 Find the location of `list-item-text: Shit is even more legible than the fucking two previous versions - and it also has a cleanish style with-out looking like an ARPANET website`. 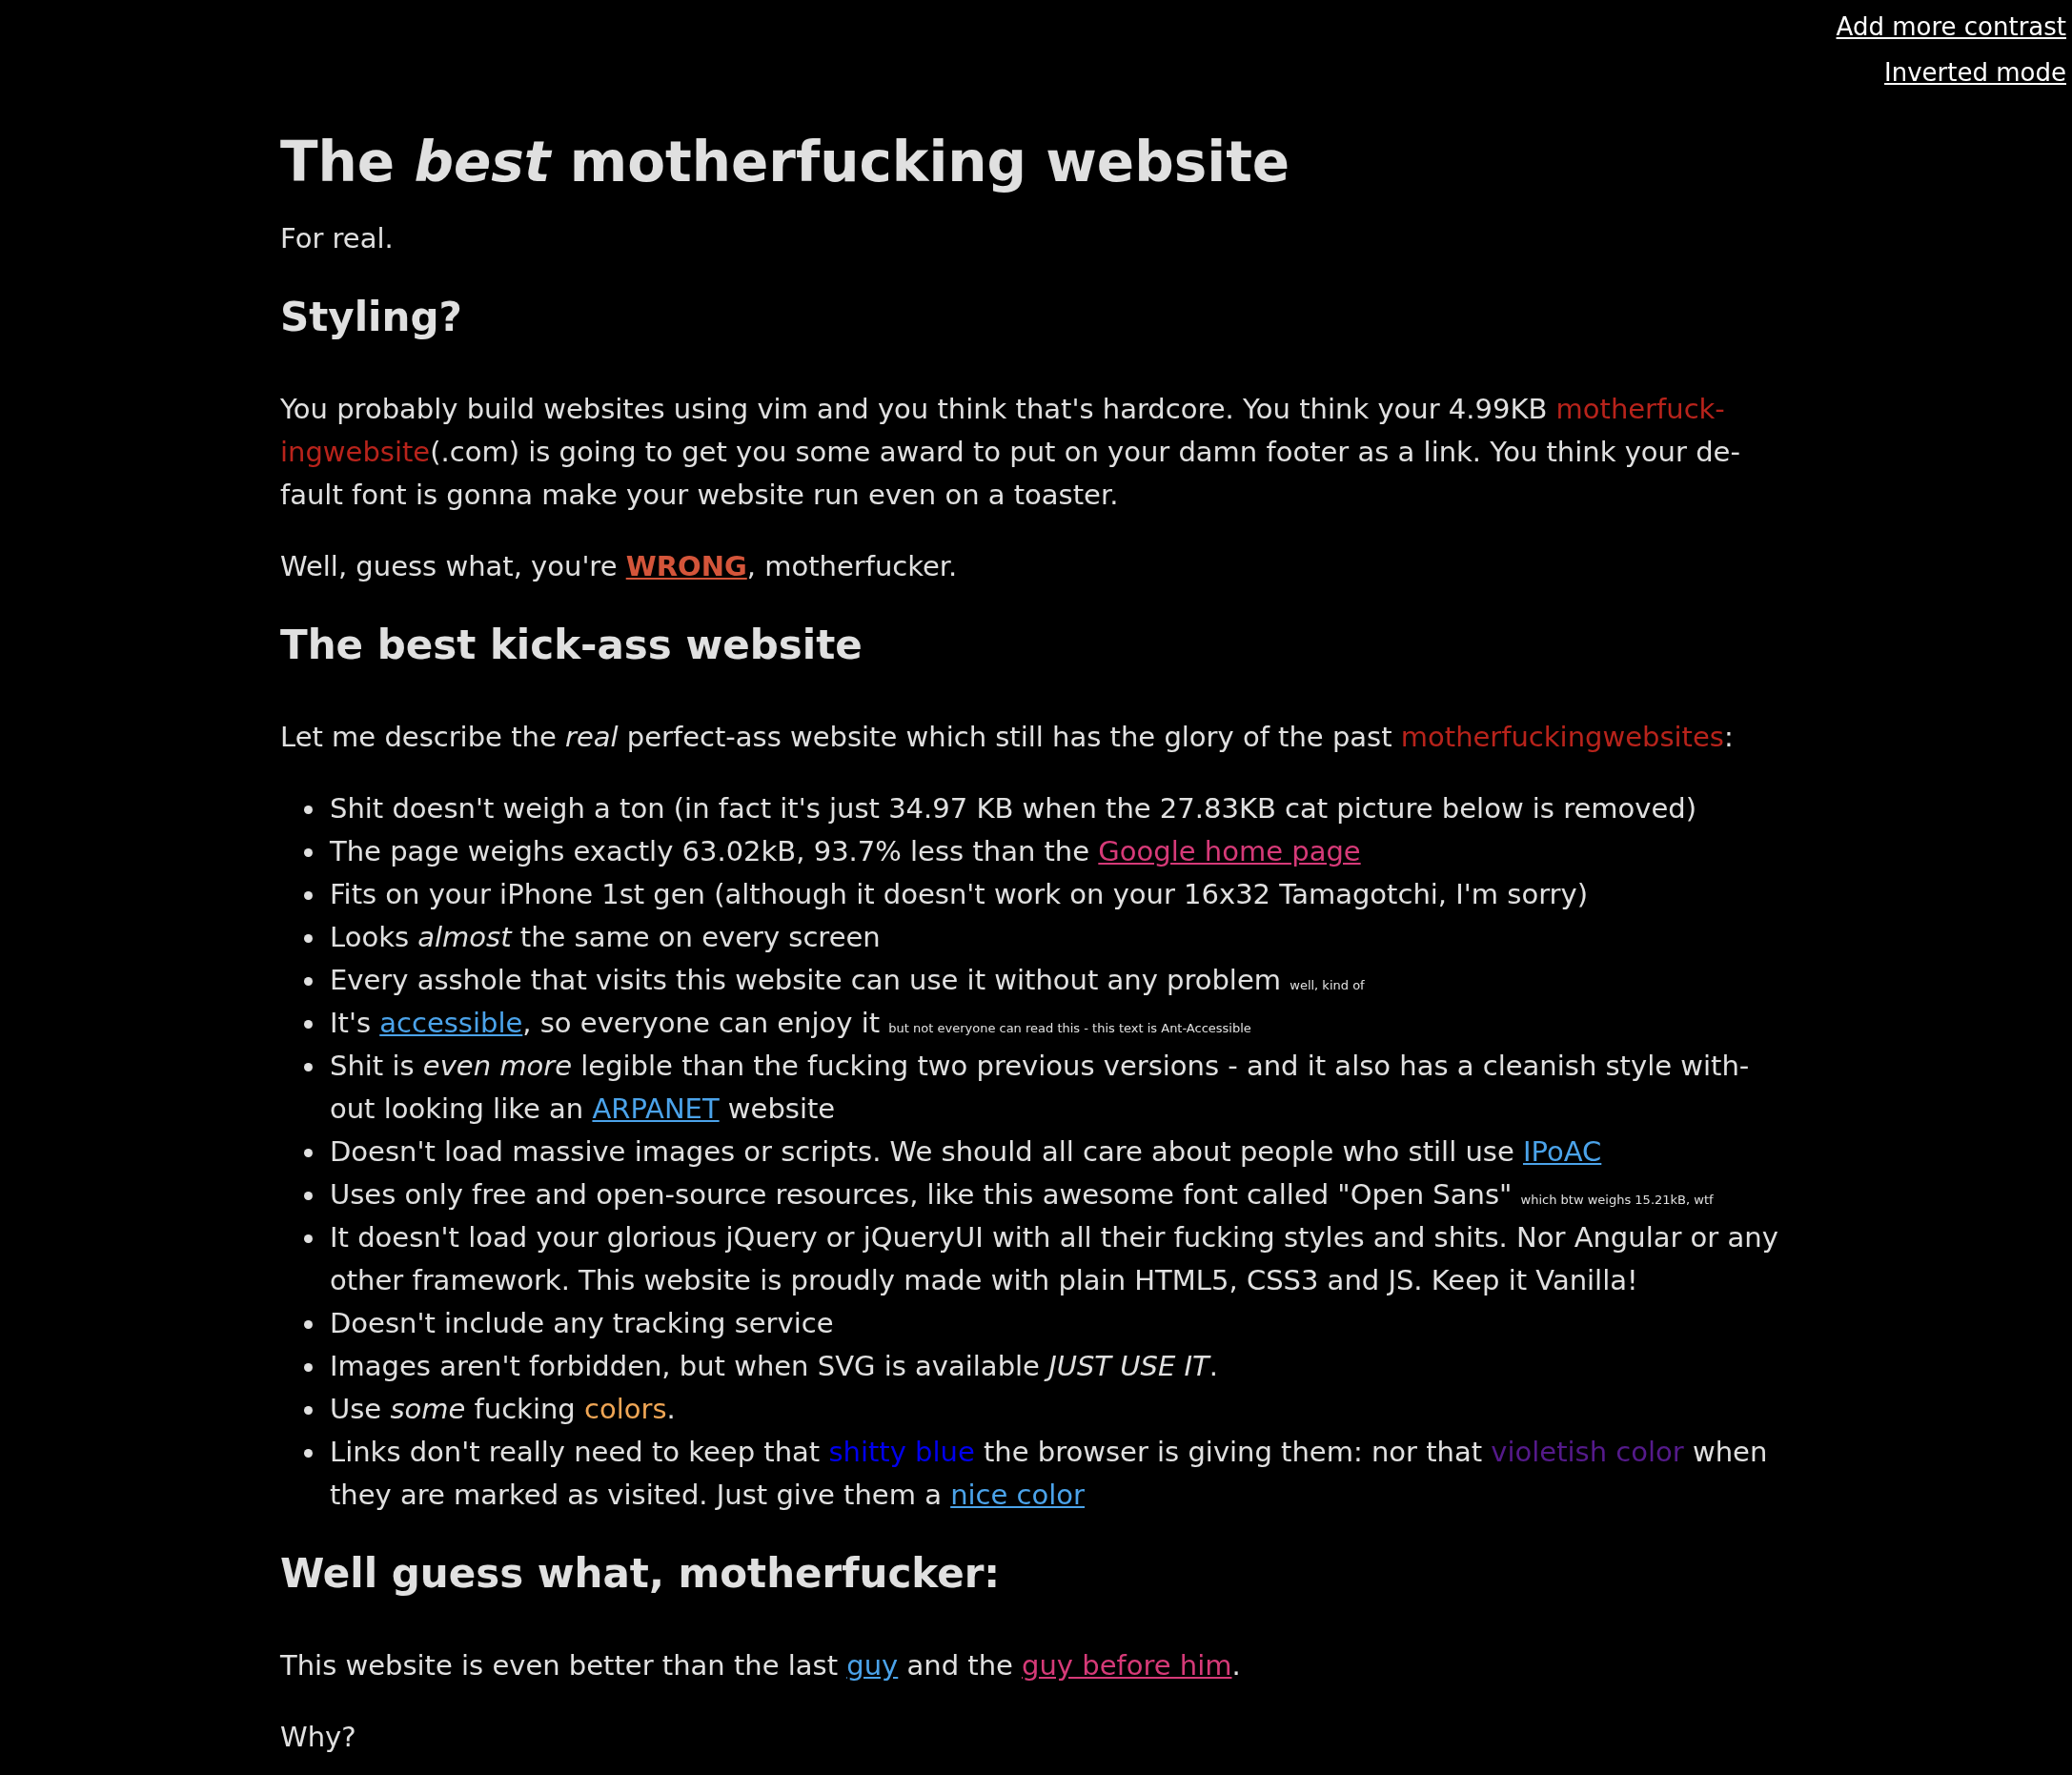

list-item-text: Shit is even more legible than the fucking two previous versions - and it also has a cleanish style with-out looking like an ARPANET website is located at coordinates (1055, 1088).